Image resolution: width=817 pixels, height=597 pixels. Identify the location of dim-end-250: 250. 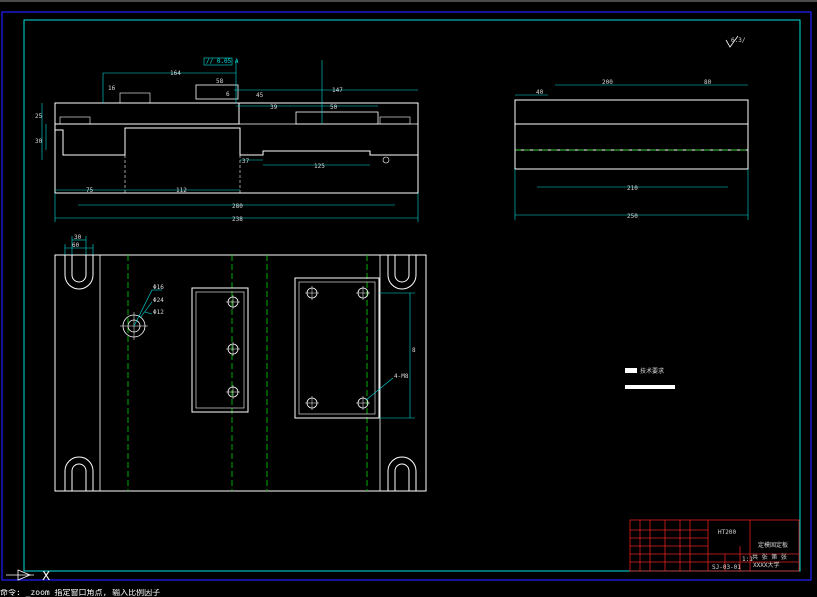
(632, 216).